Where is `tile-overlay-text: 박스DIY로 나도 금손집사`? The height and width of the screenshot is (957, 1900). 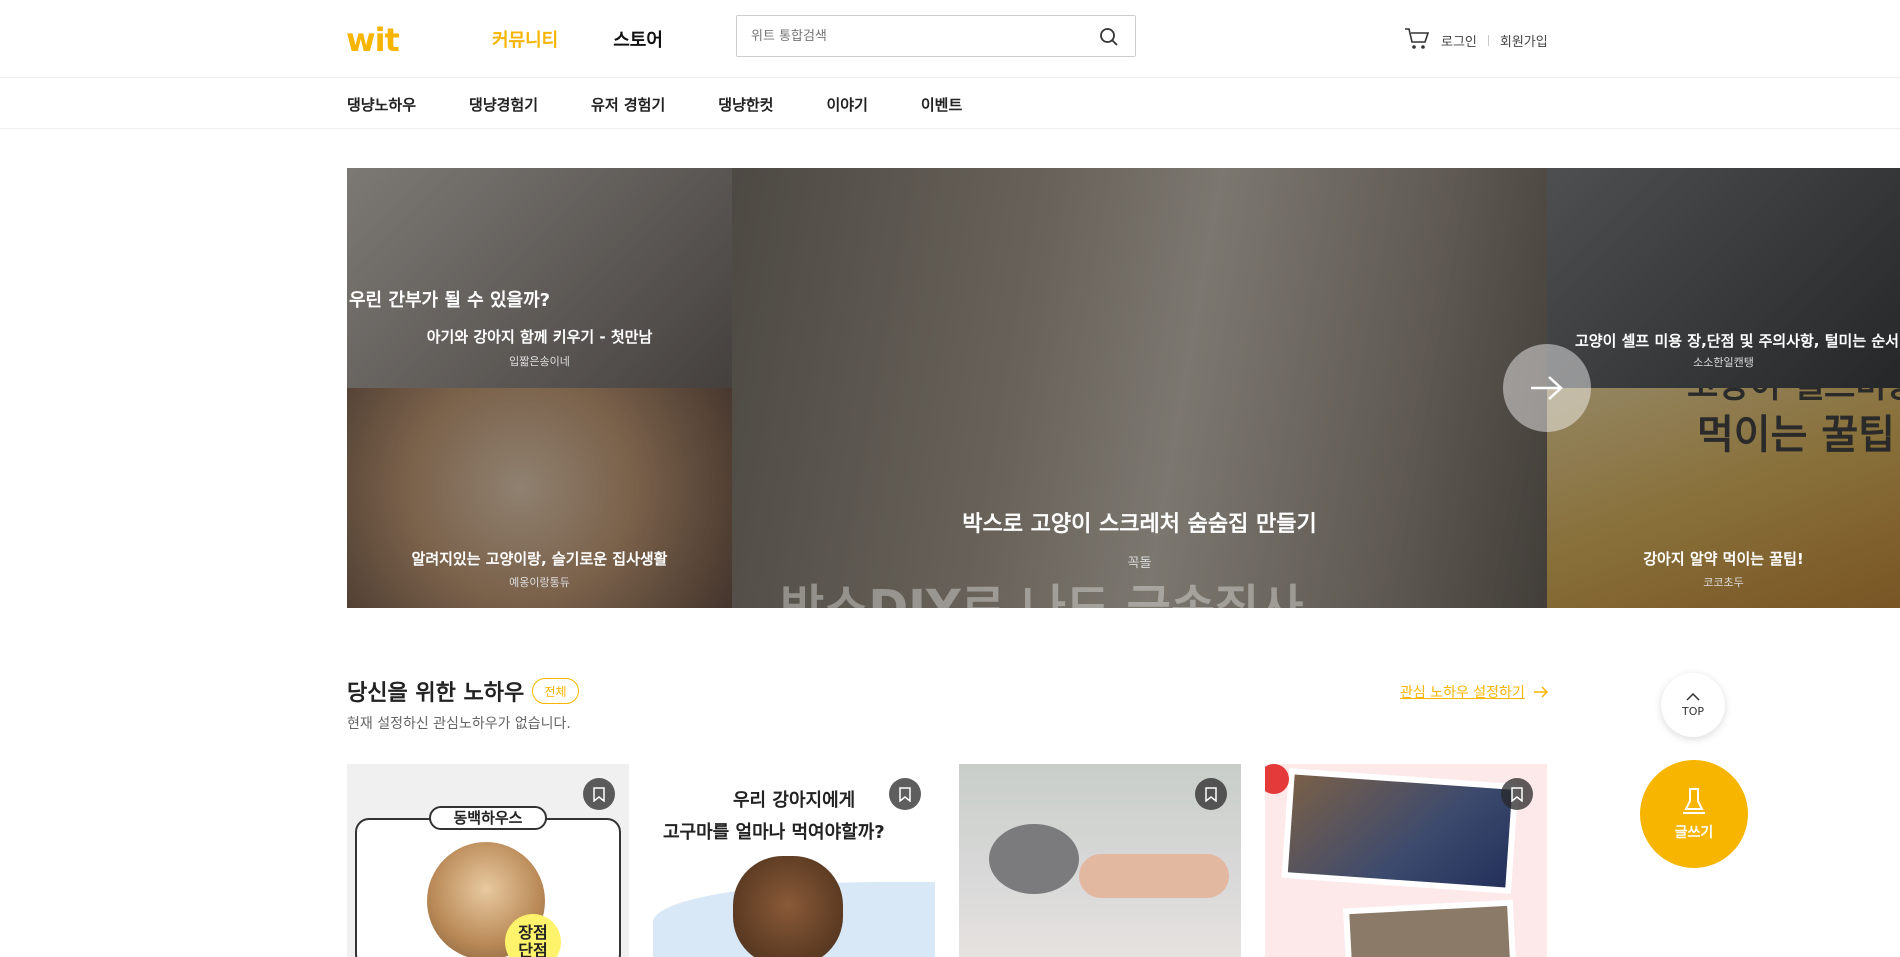
tile-overlay-text: 박스DIY로 나도 금손집사 is located at coordinates (1042, 594).